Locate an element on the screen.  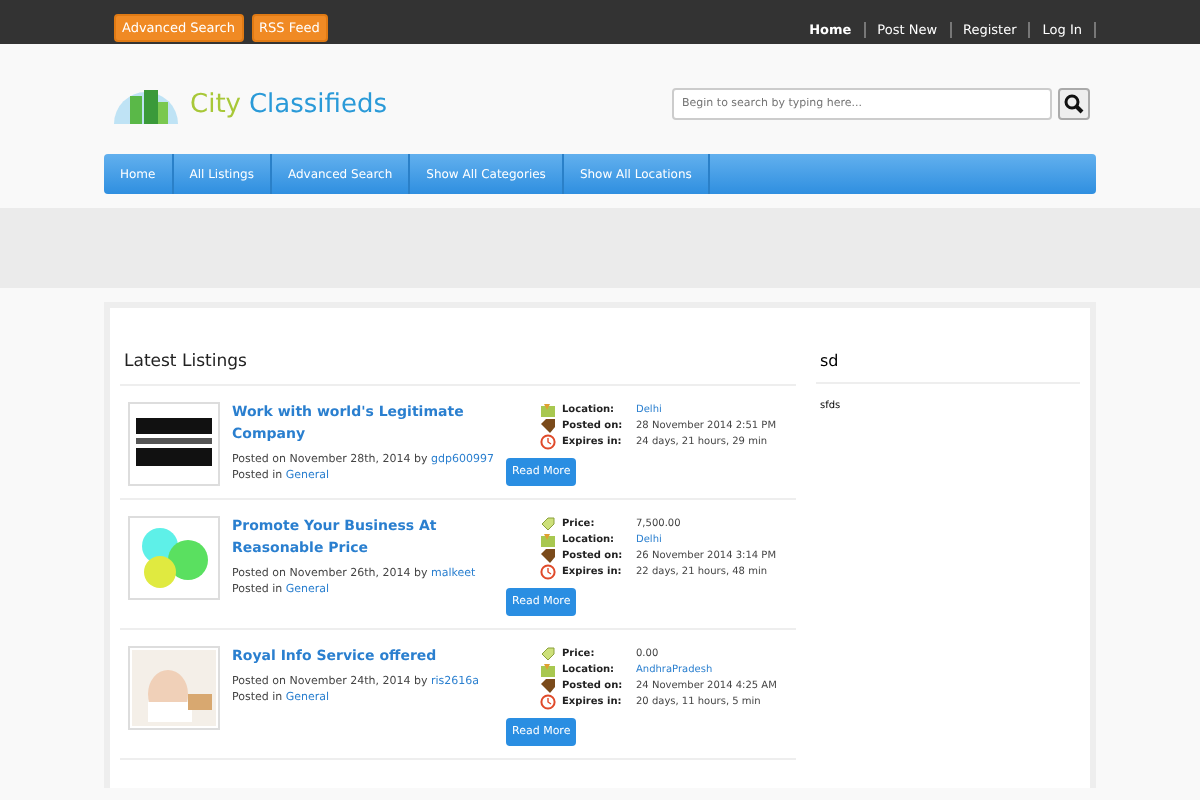
logo-text: Classifieds is located at coordinates (318, 104).